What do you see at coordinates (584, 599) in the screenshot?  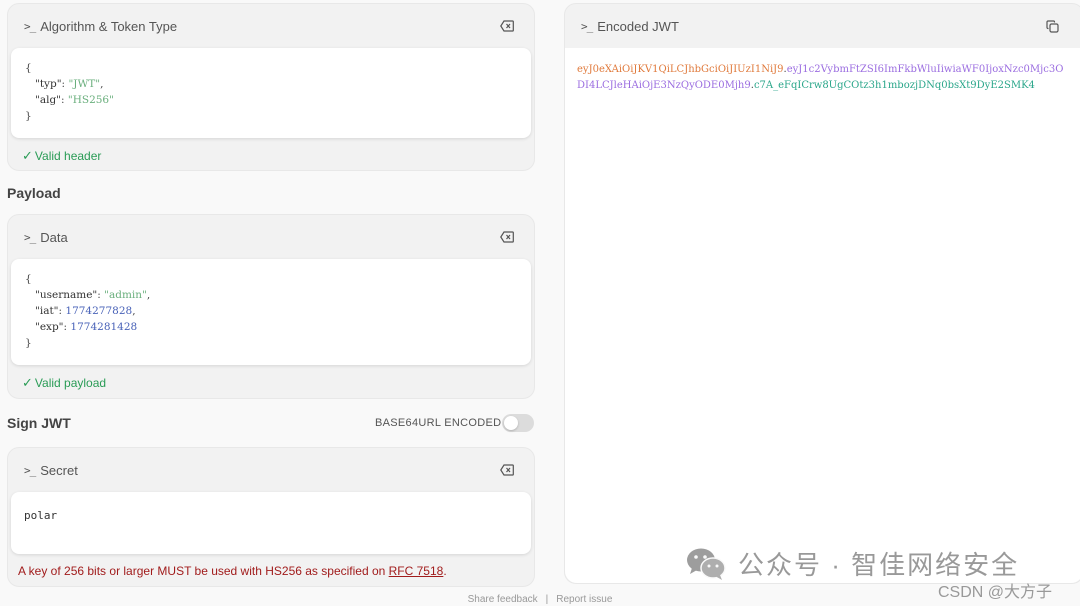 I see `report-issue-link: Report issue` at bounding box center [584, 599].